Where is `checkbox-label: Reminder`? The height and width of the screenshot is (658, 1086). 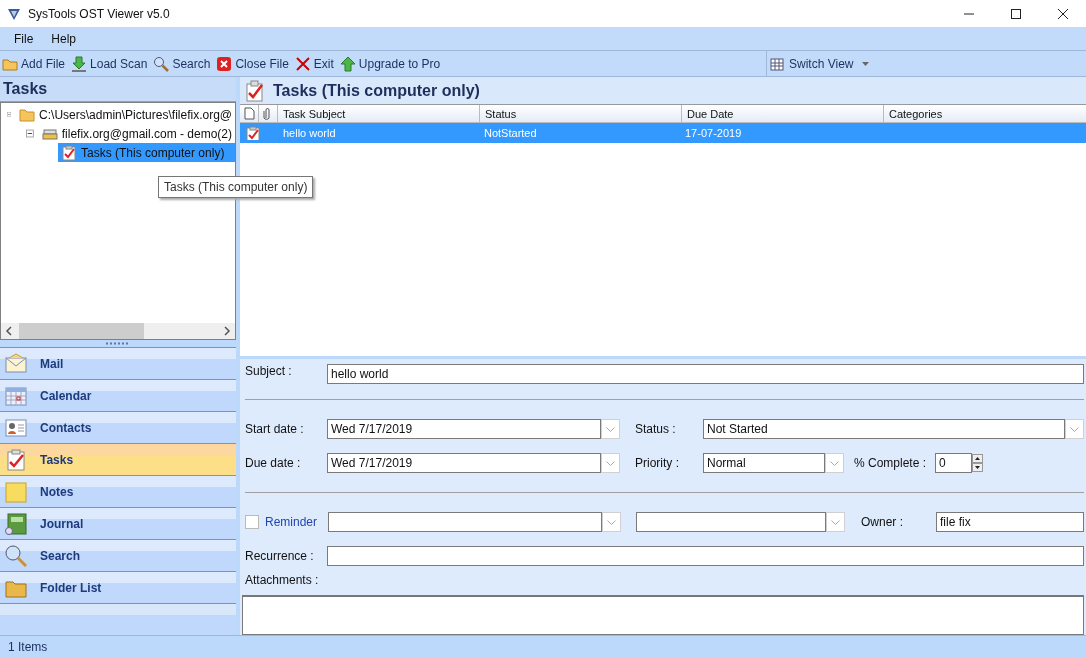 checkbox-label: Reminder is located at coordinates (292, 522).